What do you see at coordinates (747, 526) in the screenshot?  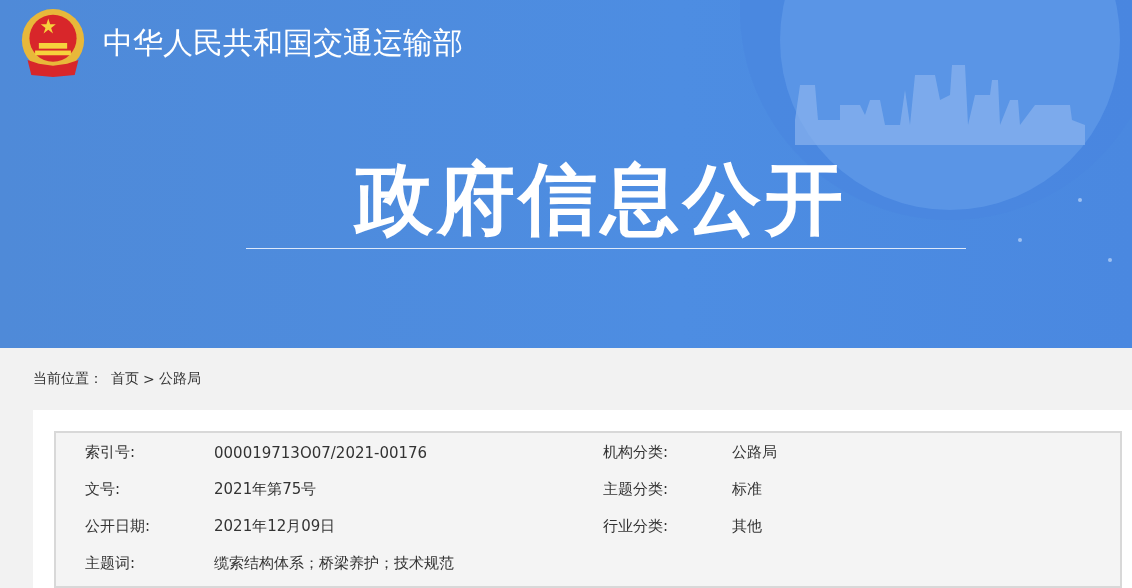 I see `field-value: 其他` at bounding box center [747, 526].